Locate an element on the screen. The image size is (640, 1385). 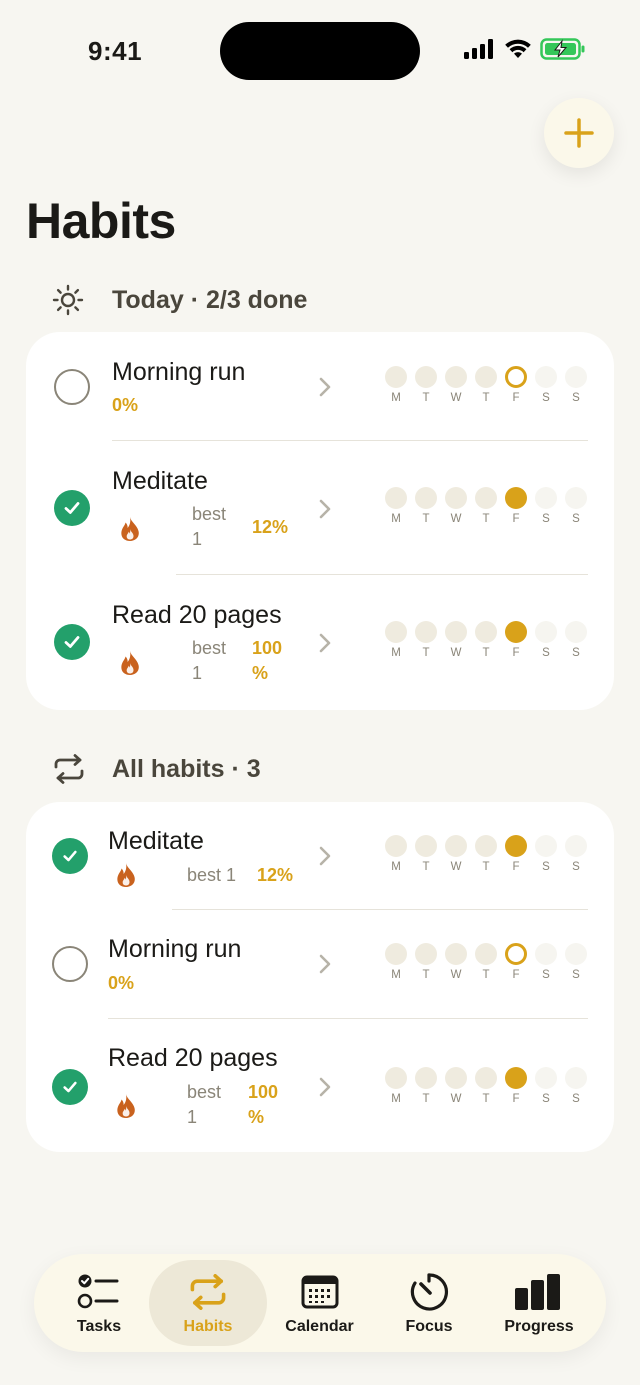
timer-icon is located at coordinates (429, 1292).